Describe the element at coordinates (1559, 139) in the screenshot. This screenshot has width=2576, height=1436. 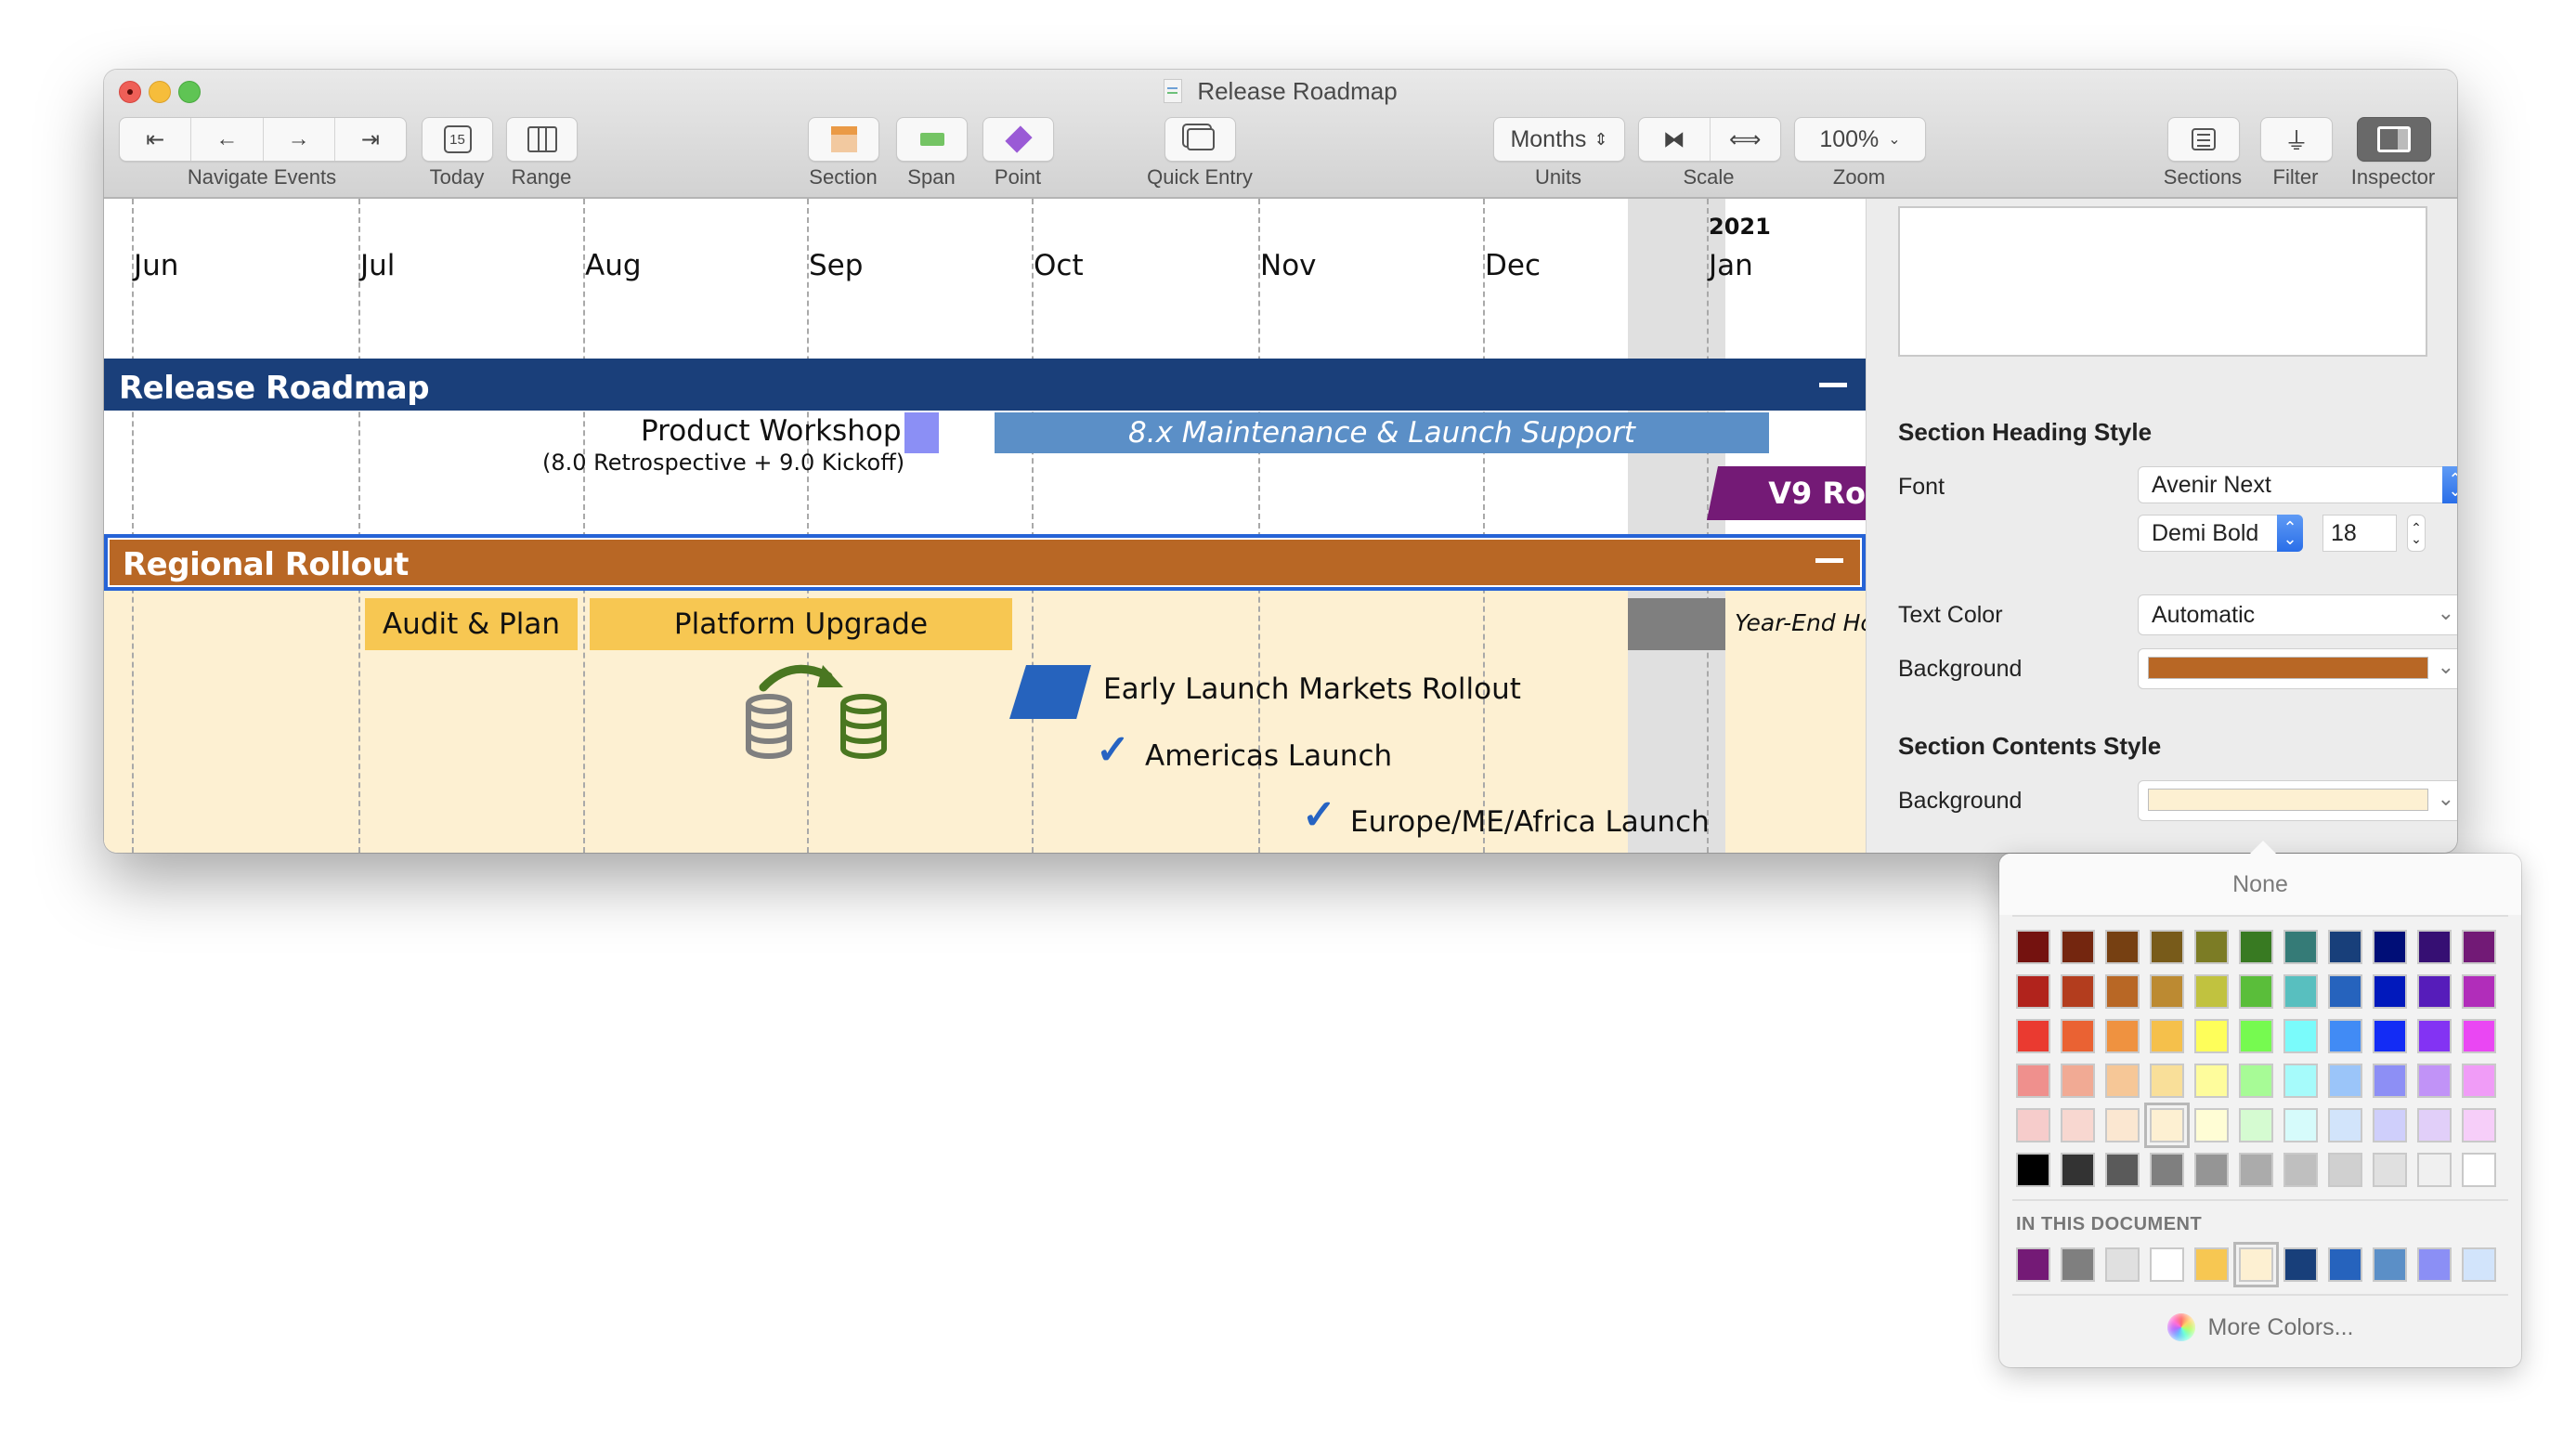
I see `units-popup: Months ⇕` at that location.